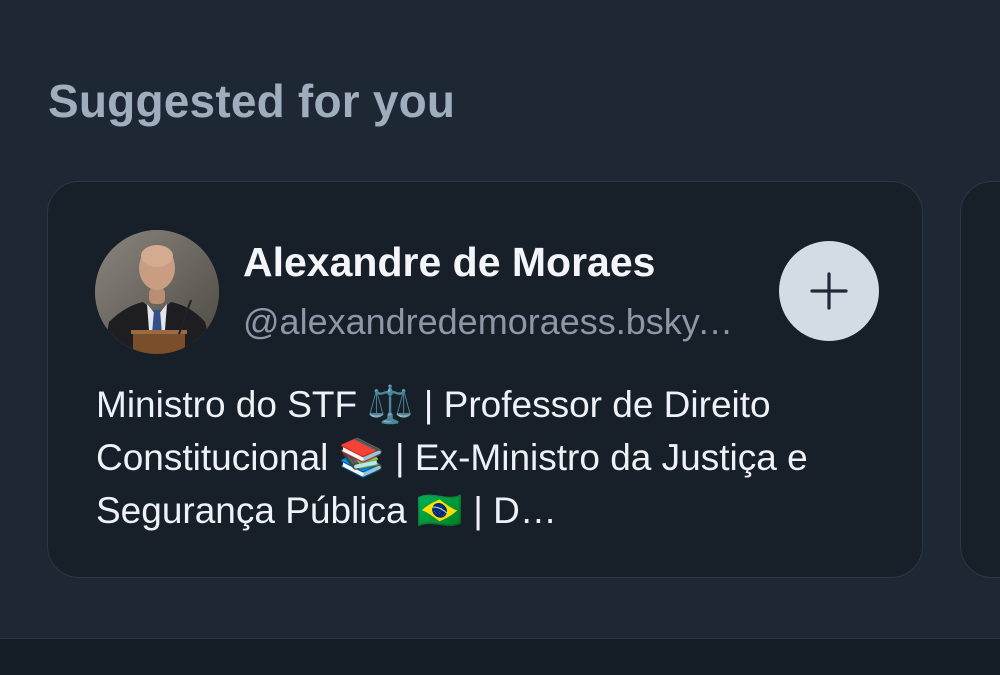 This screenshot has width=1000, height=675. I want to click on avatar, so click(157, 292).